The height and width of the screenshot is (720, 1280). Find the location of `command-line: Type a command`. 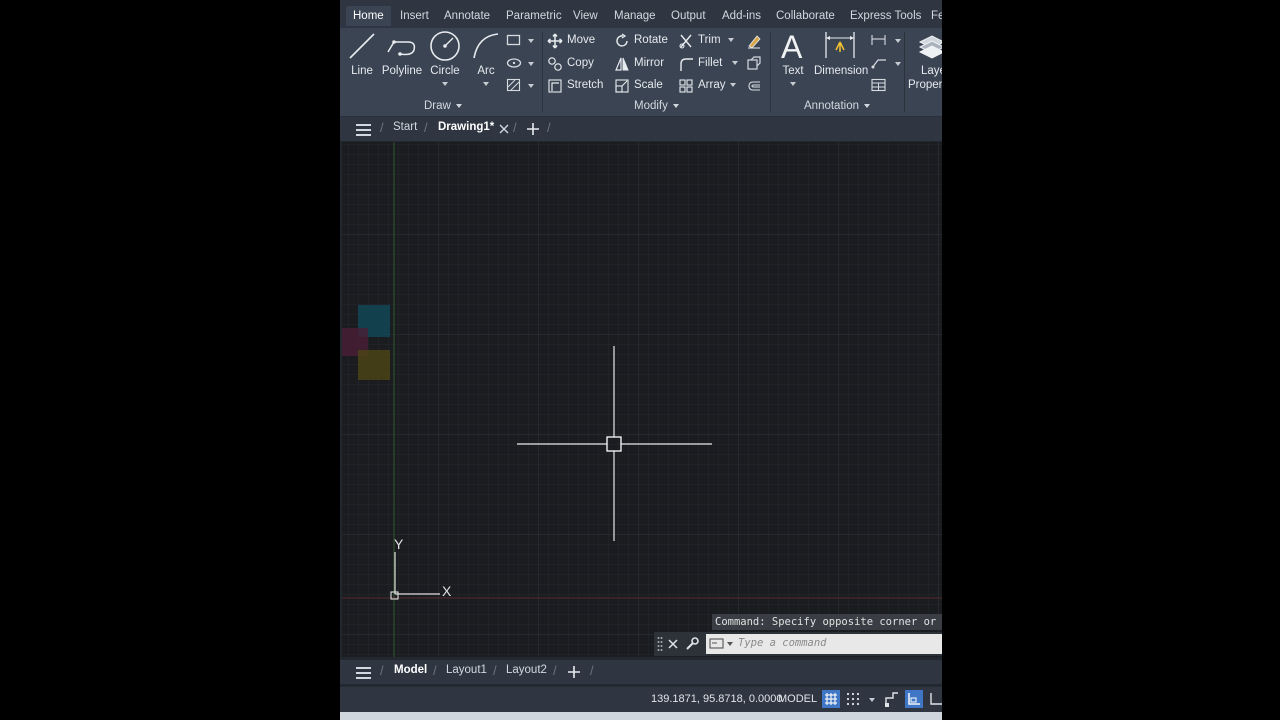

command-line: Type a command is located at coordinates (798, 644).